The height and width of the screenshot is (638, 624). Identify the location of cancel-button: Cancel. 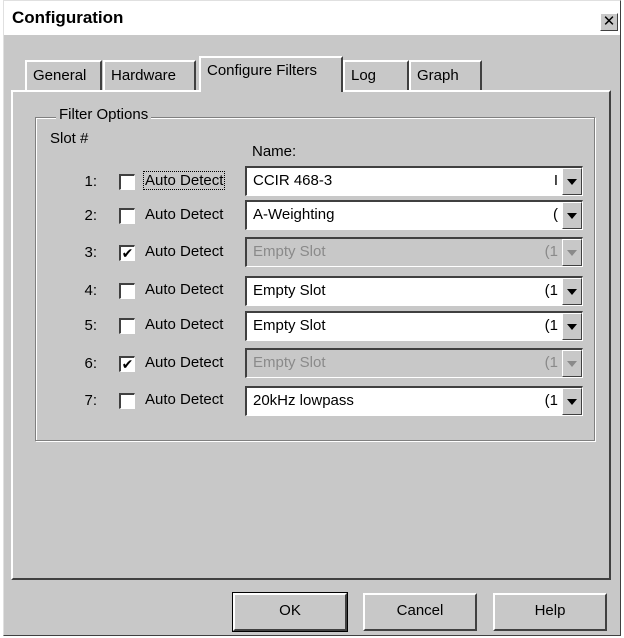
(420, 612).